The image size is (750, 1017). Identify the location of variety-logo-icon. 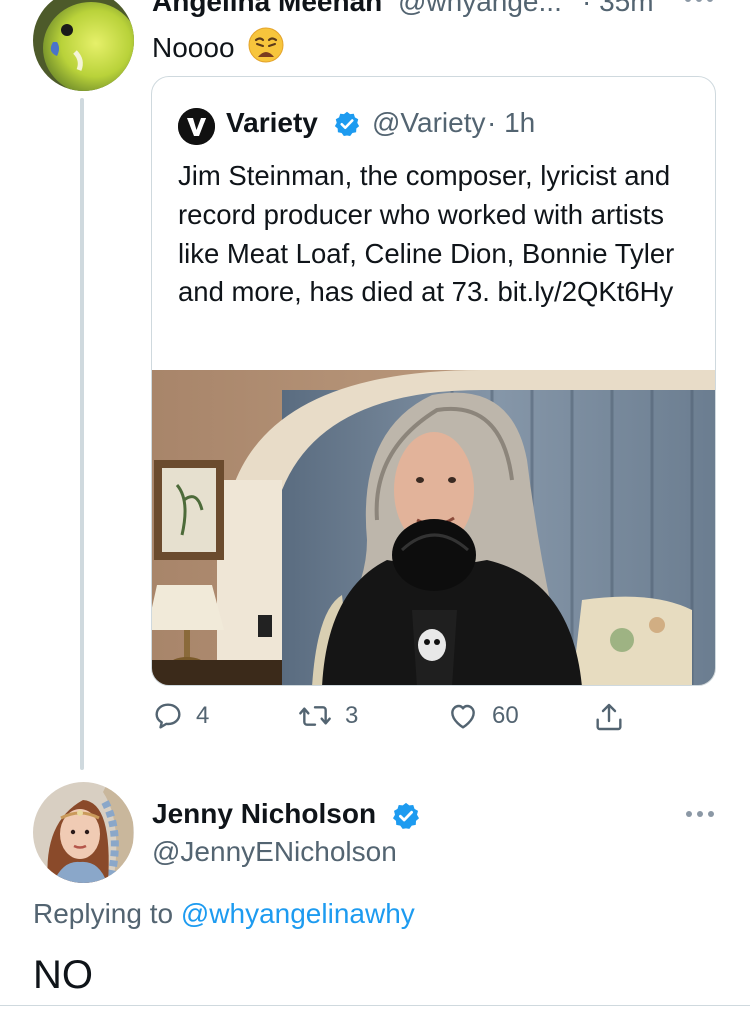
(196, 126).